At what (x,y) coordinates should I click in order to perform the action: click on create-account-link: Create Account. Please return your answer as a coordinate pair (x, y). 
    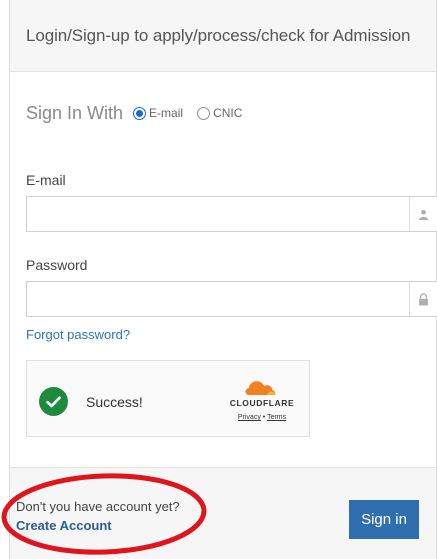
    Looking at the image, I should click on (64, 525).